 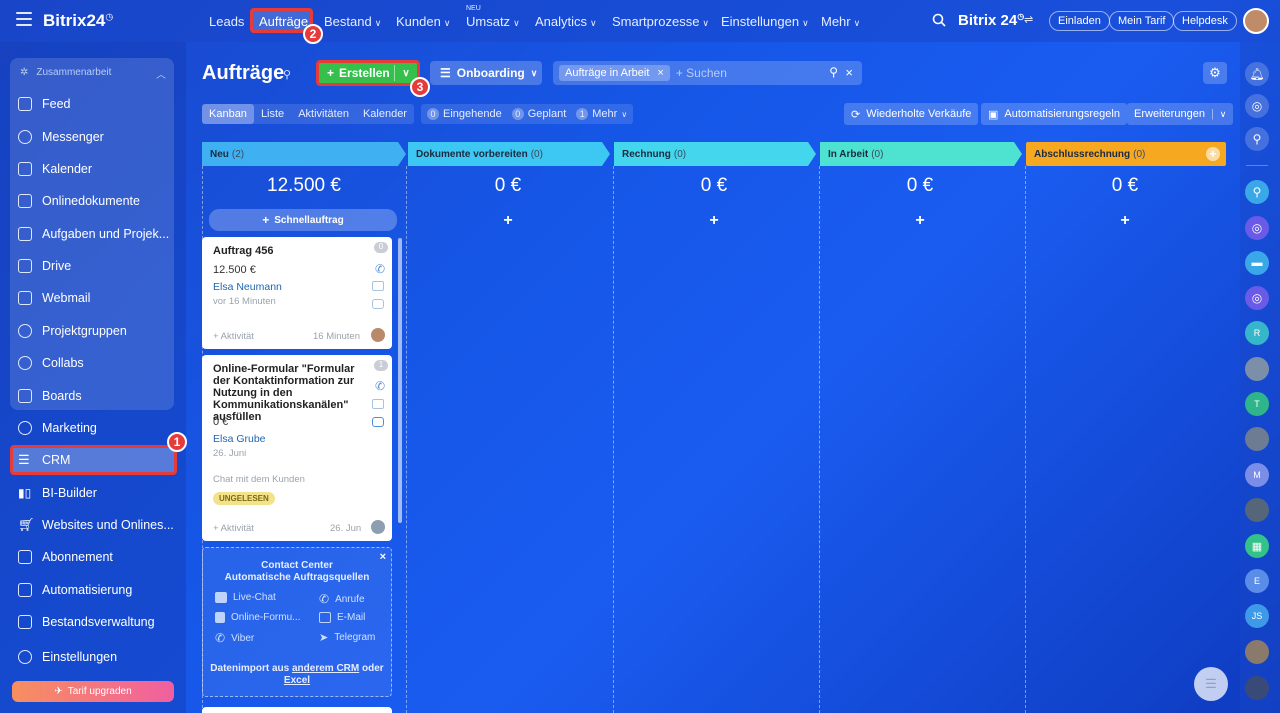 What do you see at coordinates (1257, 546) in the screenshot?
I see `board-icon: ▦` at bounding box center [1257, 546].